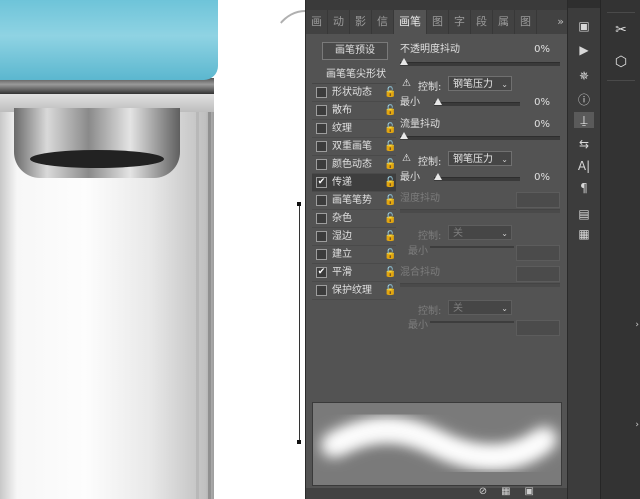  Describe the element at coordinates (477, 177) in the screenshot. I see `flow-min-slider` at that location.